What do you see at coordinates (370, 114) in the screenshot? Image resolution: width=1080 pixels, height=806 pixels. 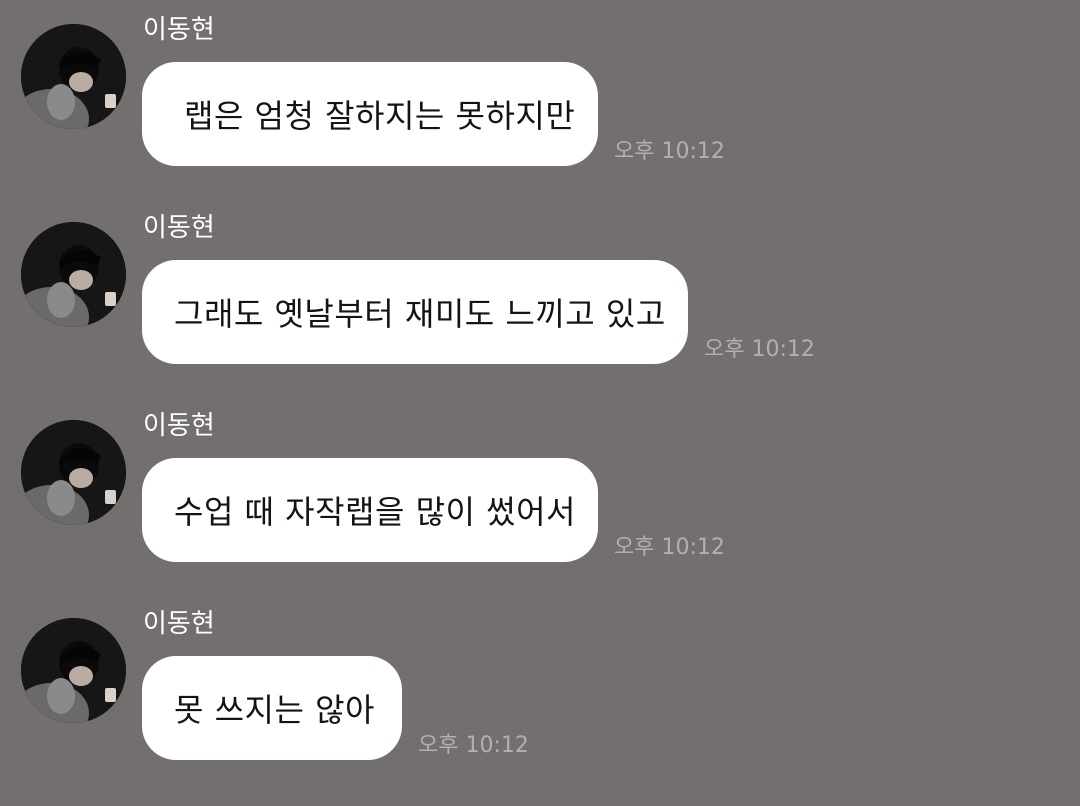 I see `message-bubble: 랩은 엄청 잘하지는 못하지만` at bounding box center [370, 114].